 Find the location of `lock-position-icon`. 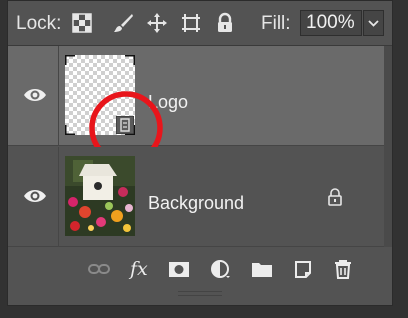

lock-position-icon is located at coordinates (157, 23).